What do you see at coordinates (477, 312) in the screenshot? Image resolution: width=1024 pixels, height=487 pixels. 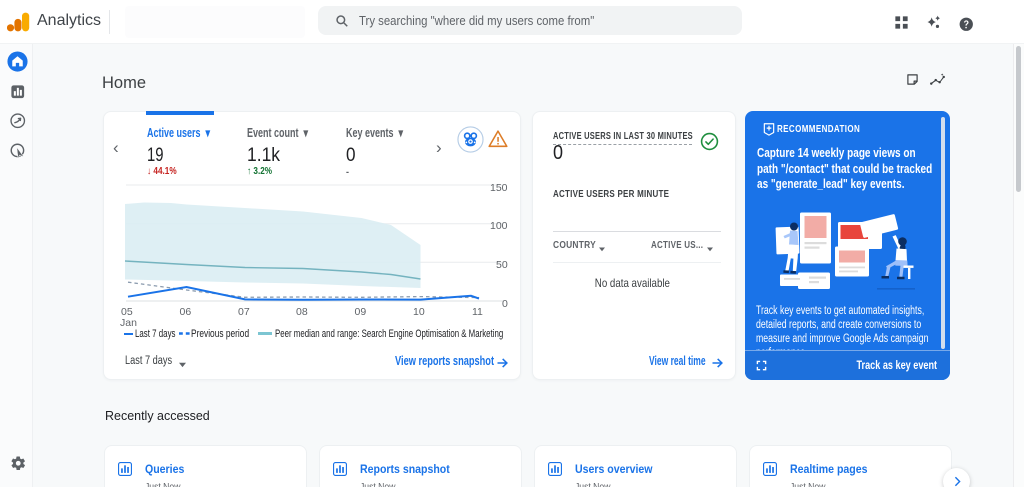 I see `svg-text: 11` at bounding box center [477, 312].